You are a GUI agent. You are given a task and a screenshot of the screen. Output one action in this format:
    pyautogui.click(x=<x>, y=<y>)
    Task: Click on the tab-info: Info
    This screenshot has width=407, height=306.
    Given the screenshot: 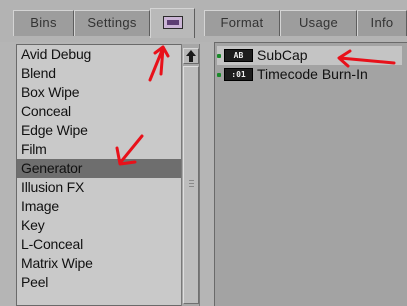 What is the action you would take?
    pyautogui.click(x=382, y=23)
    